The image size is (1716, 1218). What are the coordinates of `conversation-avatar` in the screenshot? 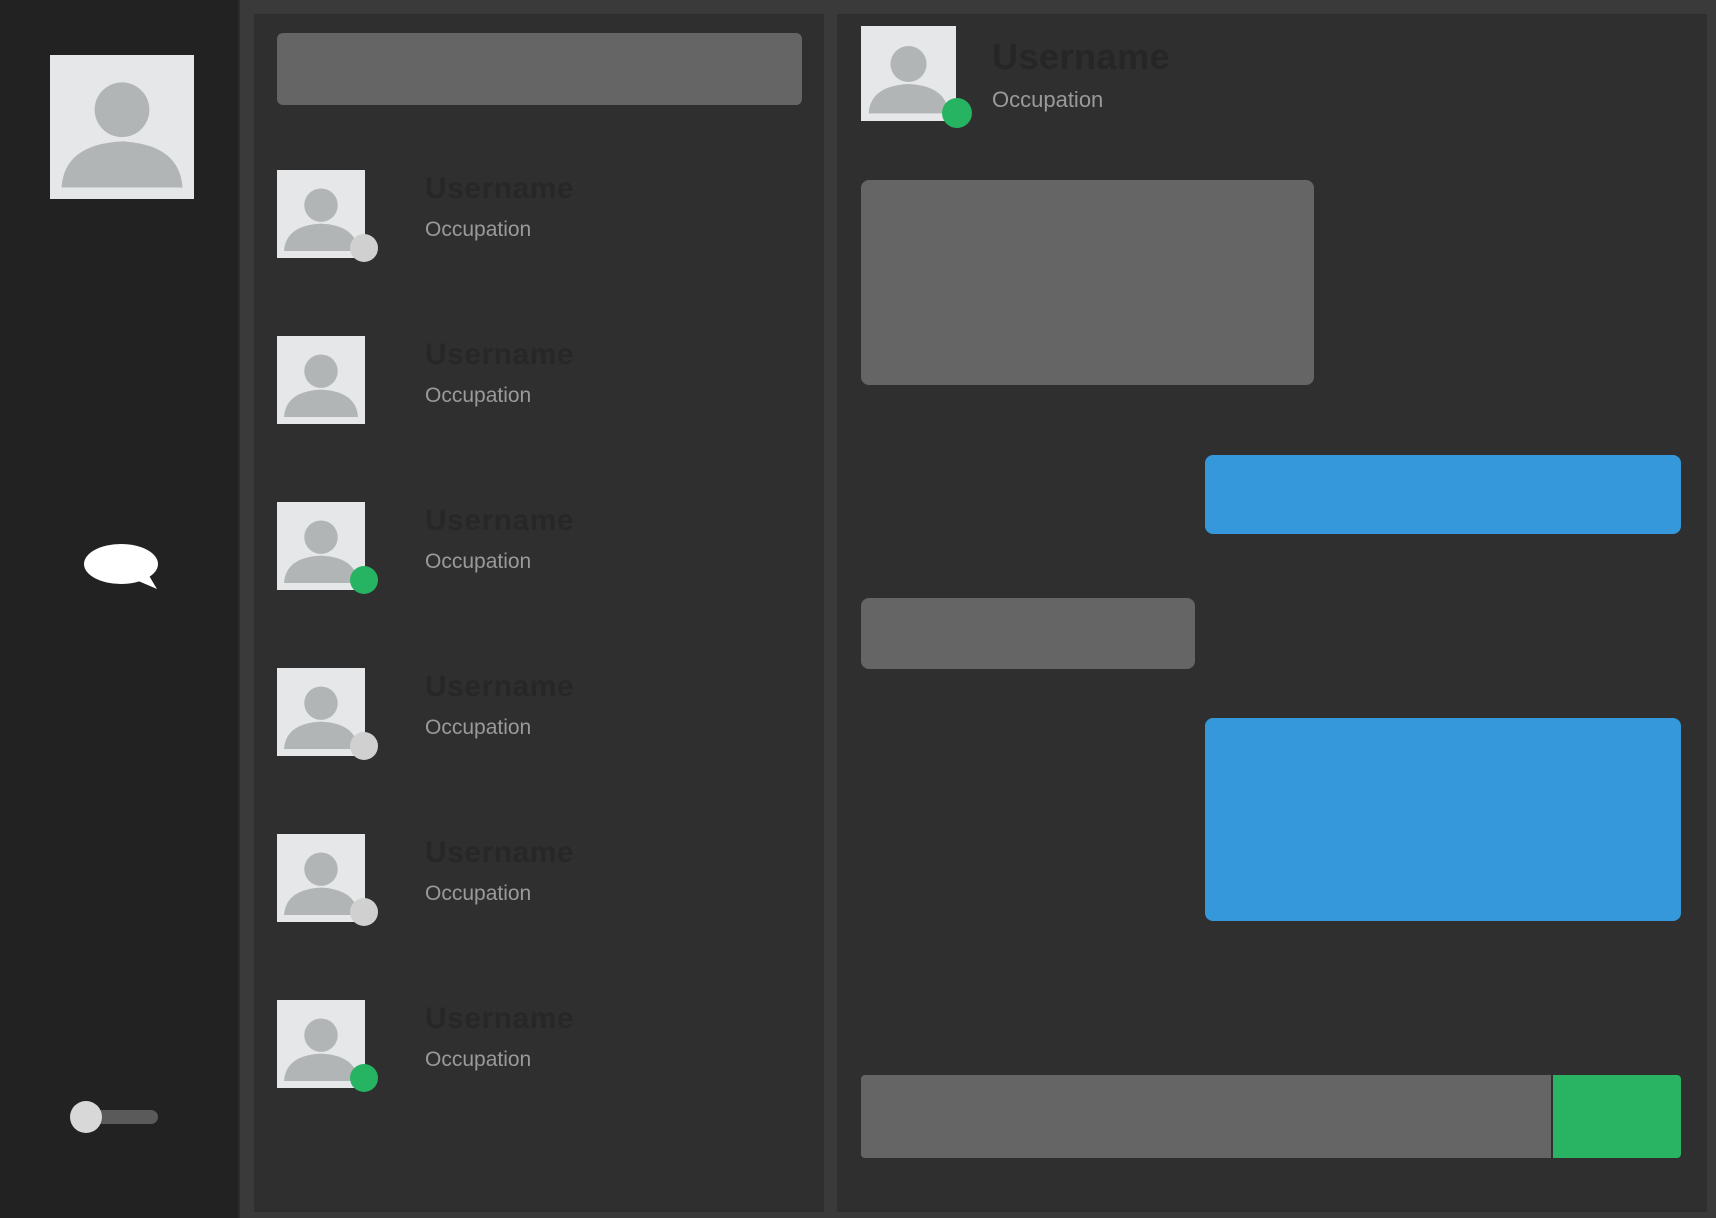 It's located at (908, 73).